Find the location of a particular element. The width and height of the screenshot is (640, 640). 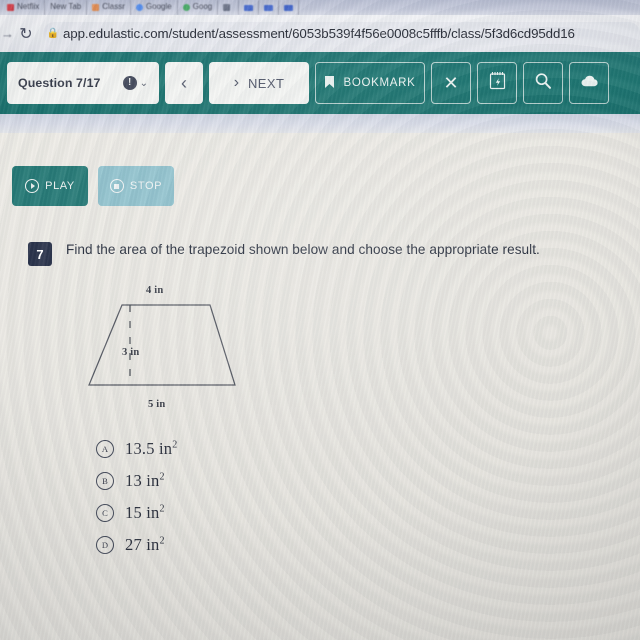

chevron-right-icon: › is located at coordinates (236, 82).